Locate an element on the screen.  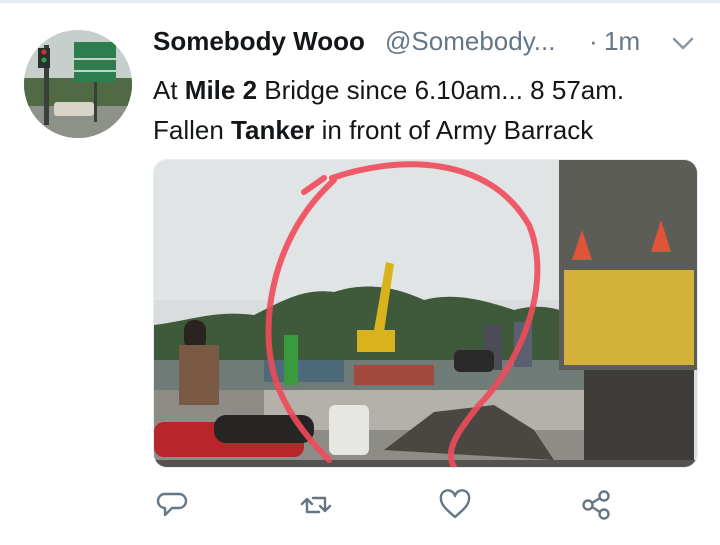
top-divider is located at coordinates (360, 1).